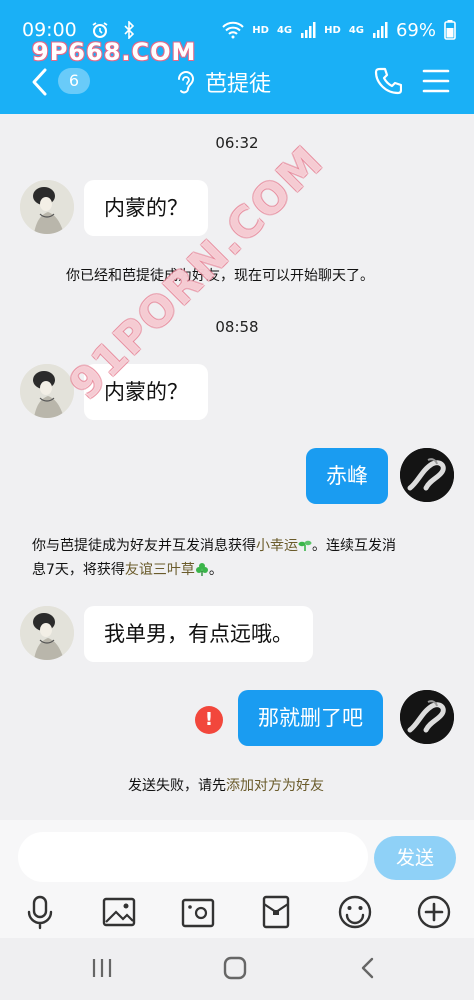 Image resolution: width=474 pixels, height=1000 pixels. What do you see at coordinates (198, 634) in the screenshot?
I see `message-bubble-incoming: 我单男，有点远哦。` at bounding box center [198, 634].